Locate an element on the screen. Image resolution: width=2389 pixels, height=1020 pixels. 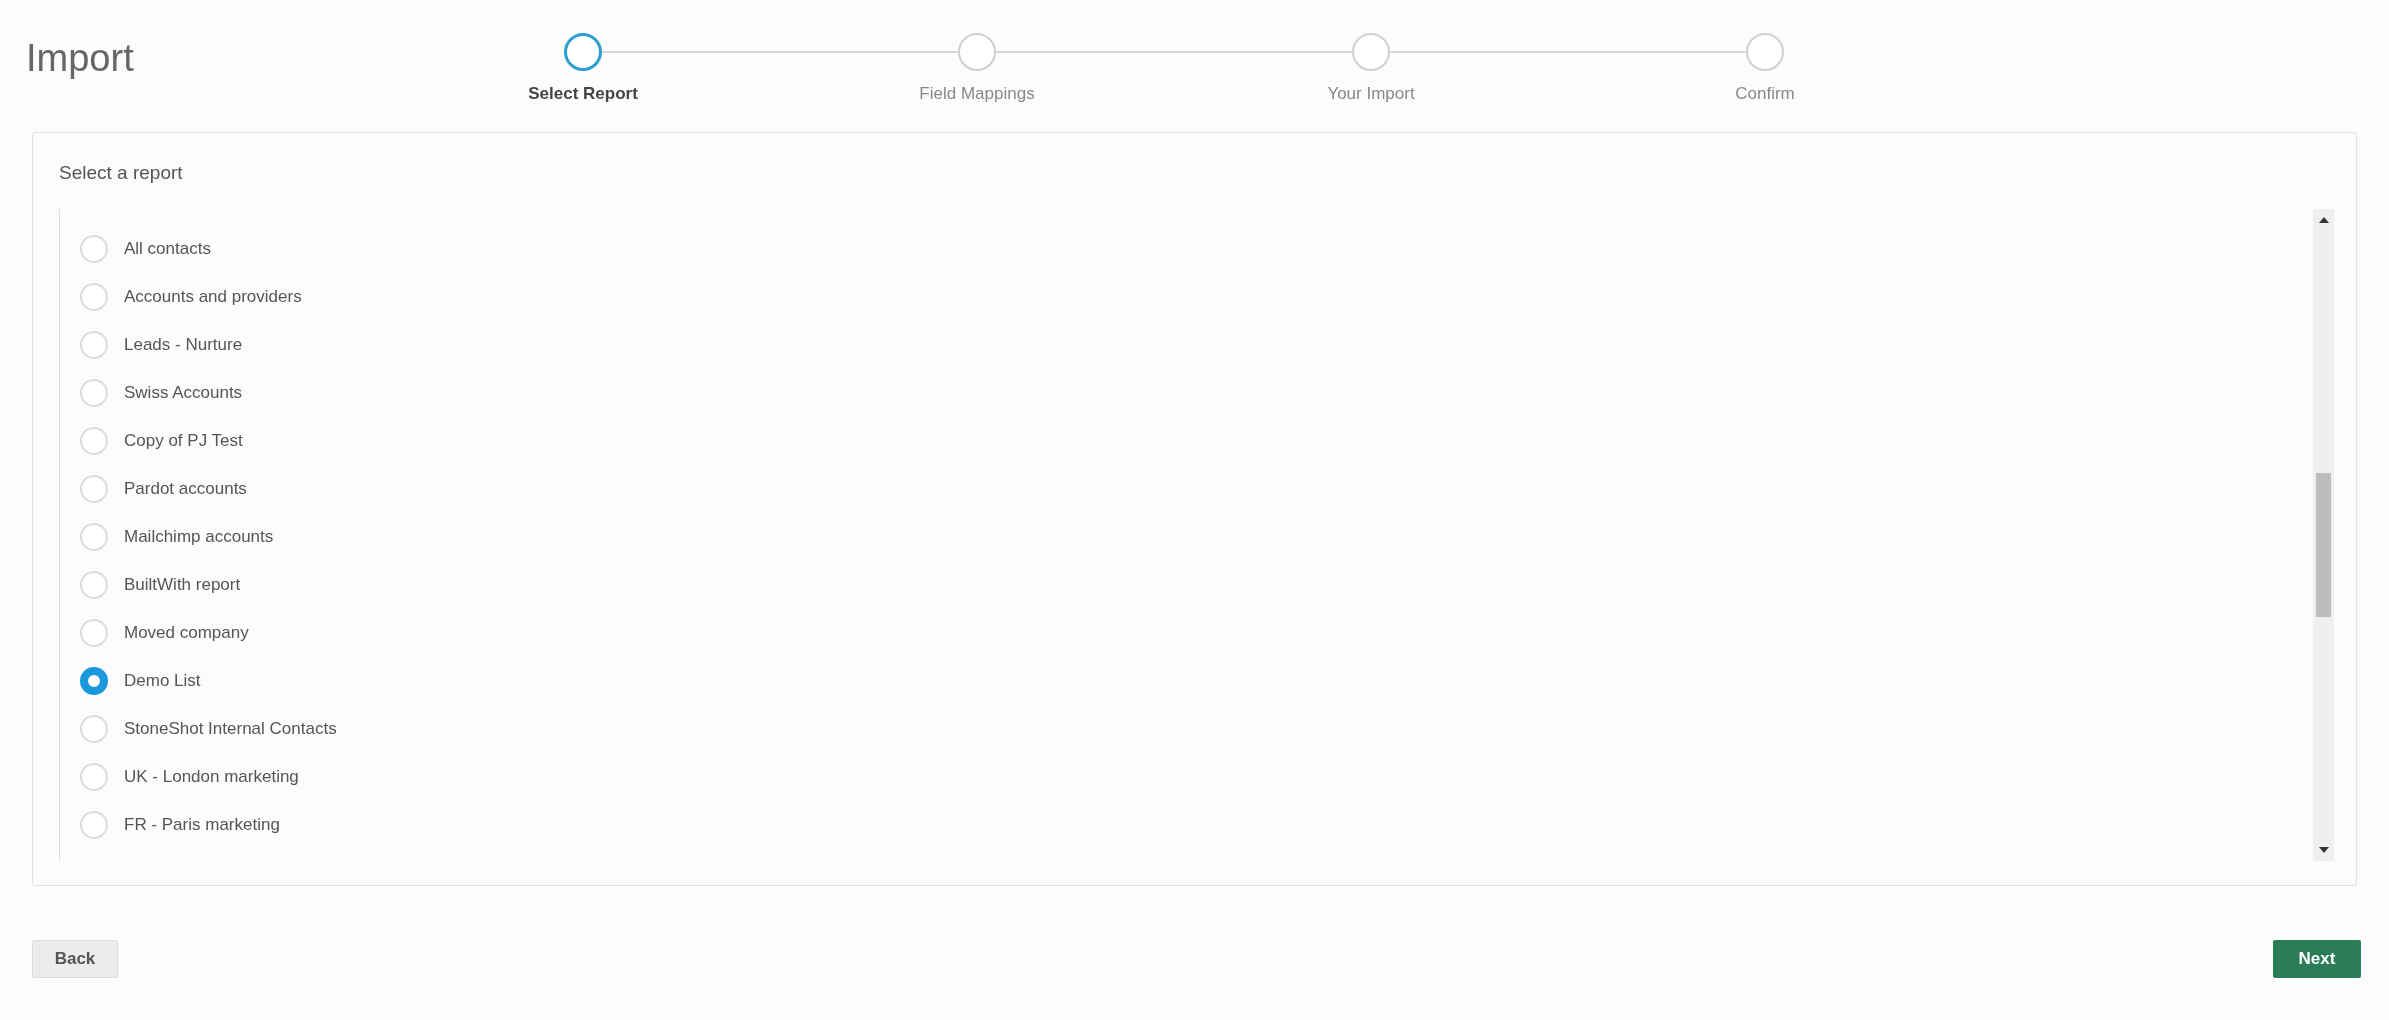
scroll-down-icon is located at coordinates (2323, 850).